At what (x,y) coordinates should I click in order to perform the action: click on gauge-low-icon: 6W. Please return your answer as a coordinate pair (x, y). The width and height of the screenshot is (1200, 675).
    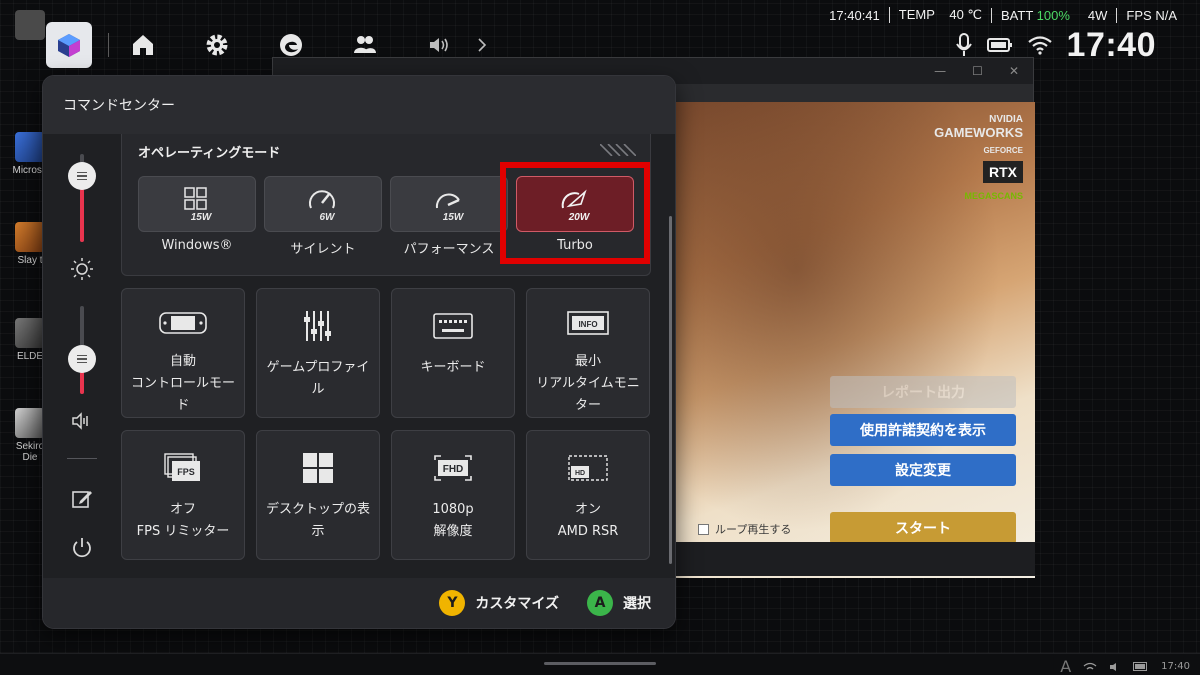
    Looking at the image, I should click on (323, 206).